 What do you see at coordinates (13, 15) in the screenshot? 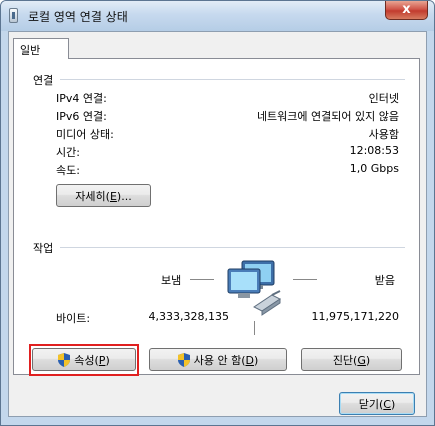
I see `network-adapter-icon` at bounding box center [13, 15].